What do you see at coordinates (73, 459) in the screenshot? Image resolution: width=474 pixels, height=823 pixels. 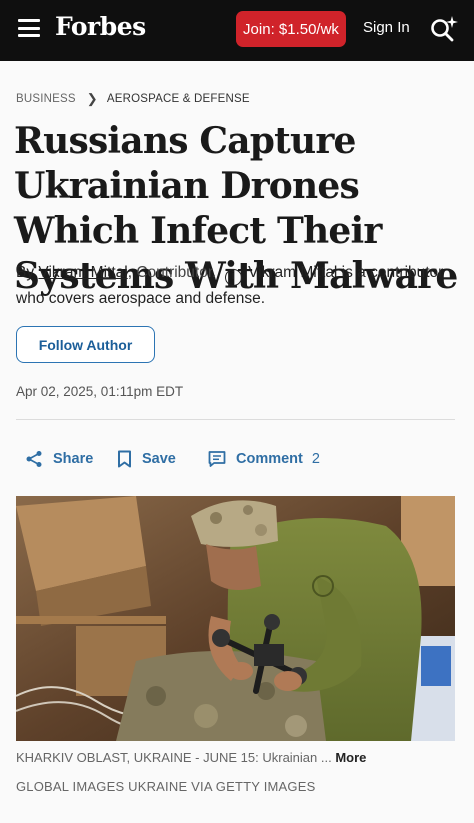 I see `share-label: Share` at bounding box center [73, 459].